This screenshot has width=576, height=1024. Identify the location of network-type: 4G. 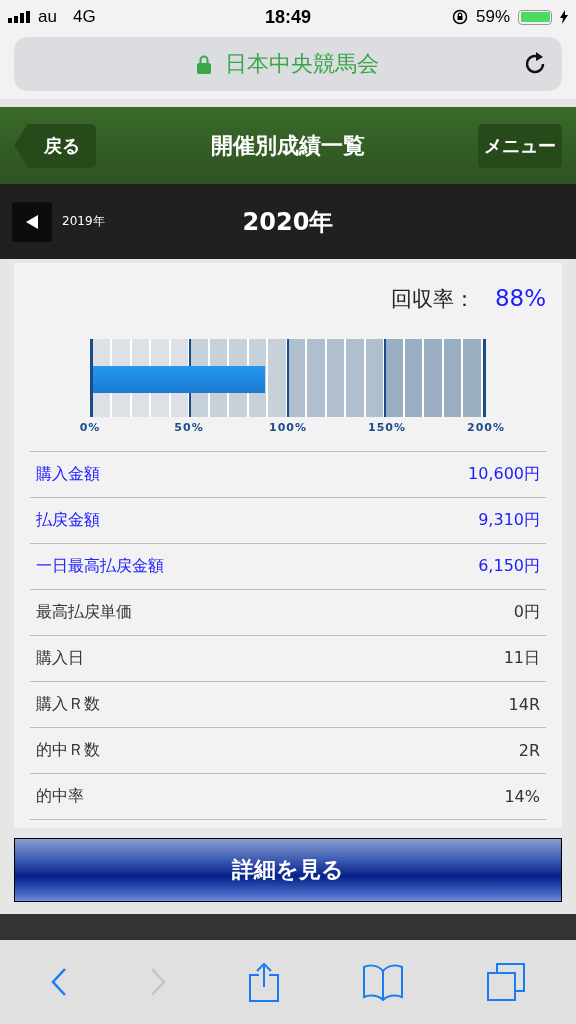
(84, 17).